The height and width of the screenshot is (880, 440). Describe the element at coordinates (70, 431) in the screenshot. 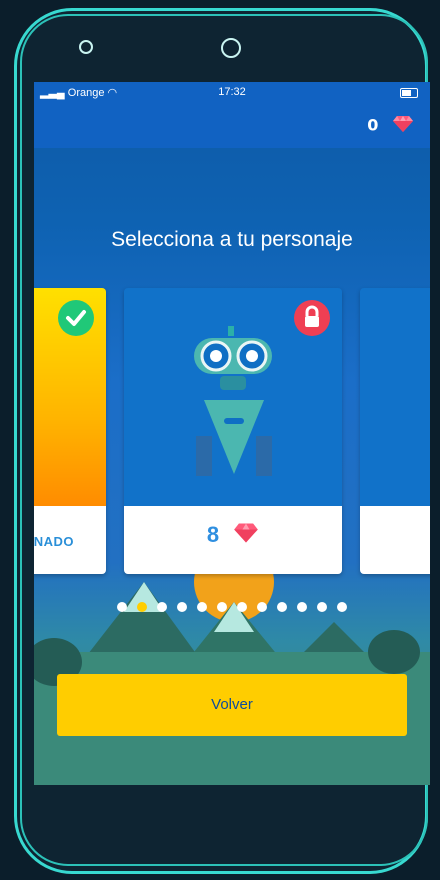

I see `character-card-selected: NADO` at that location.